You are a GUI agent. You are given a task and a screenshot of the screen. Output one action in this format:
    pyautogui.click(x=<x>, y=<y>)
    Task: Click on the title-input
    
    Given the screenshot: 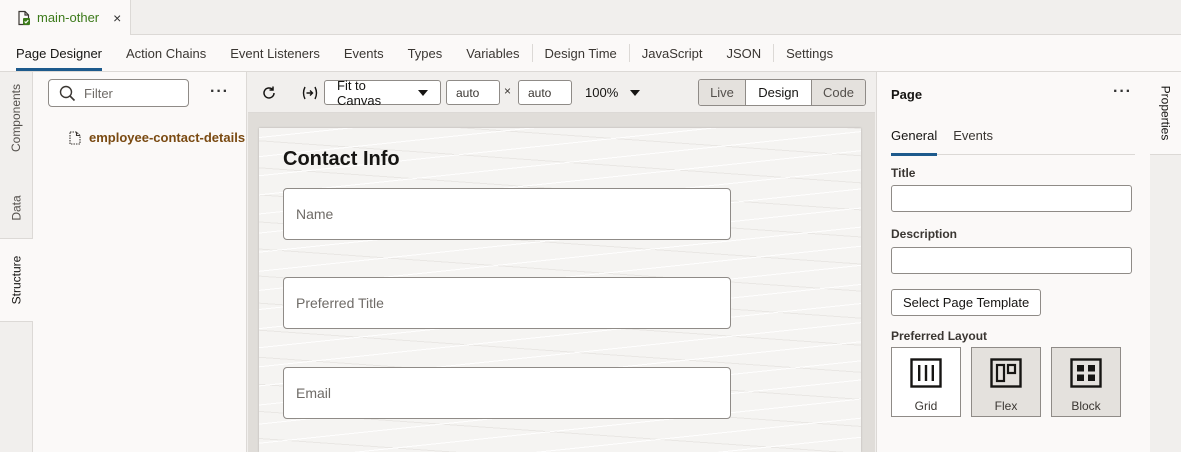 What is the action you would take?
    pyautogui.click(x=1011, y=198)
    